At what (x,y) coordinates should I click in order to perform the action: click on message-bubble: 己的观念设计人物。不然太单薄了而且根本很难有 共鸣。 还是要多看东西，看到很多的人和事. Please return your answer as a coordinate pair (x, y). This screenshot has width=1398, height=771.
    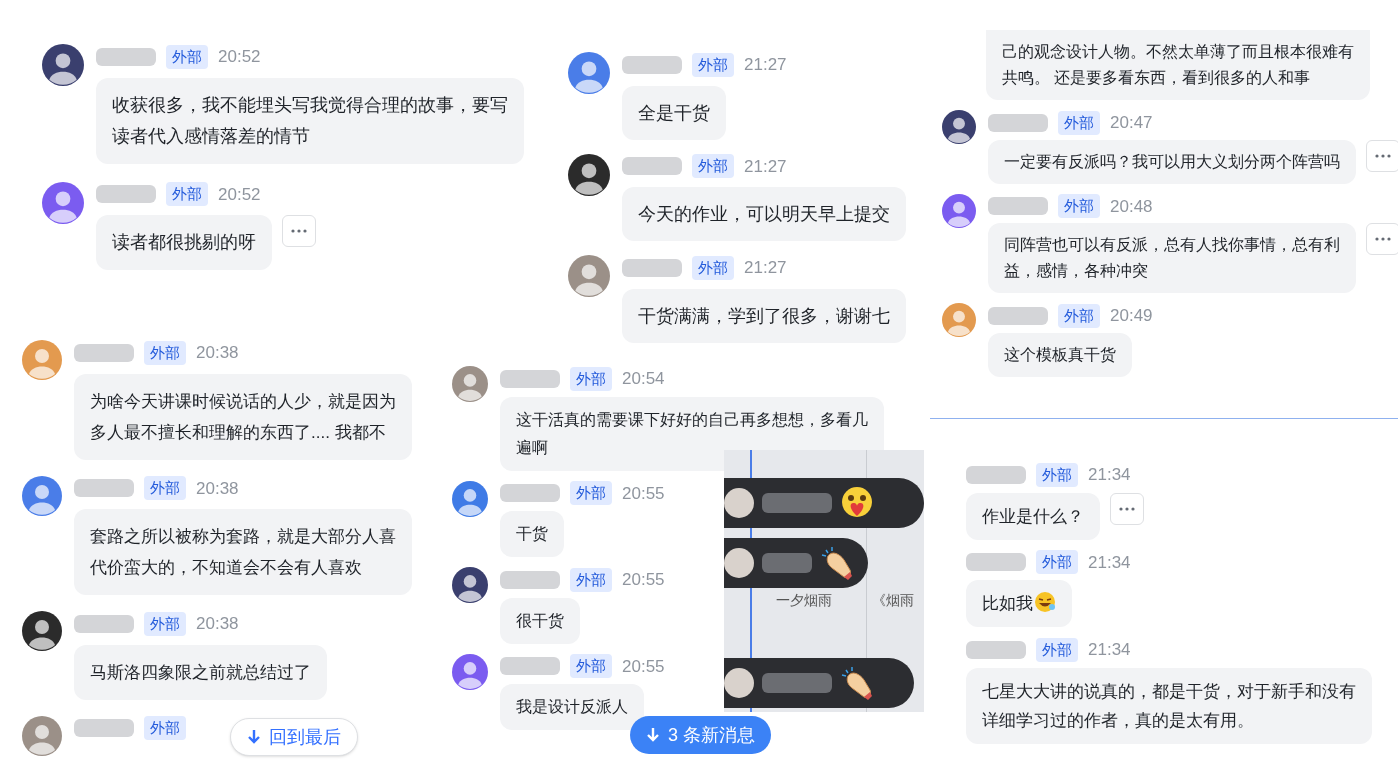
    Looking at the image, I should click on (1178, 65).